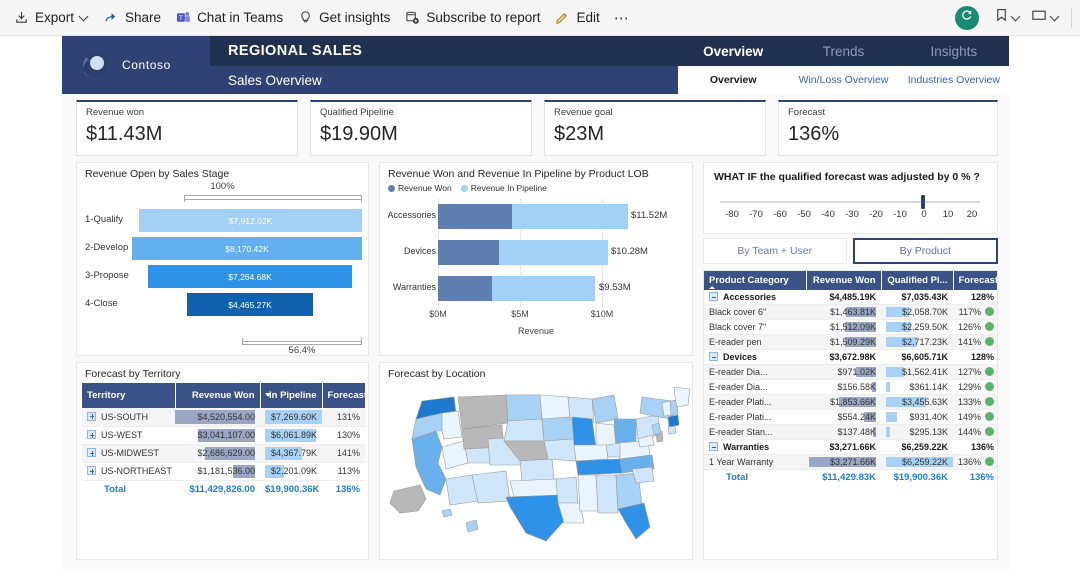  I want to click on bar-total-label: $10.28M, so click(629, 251).